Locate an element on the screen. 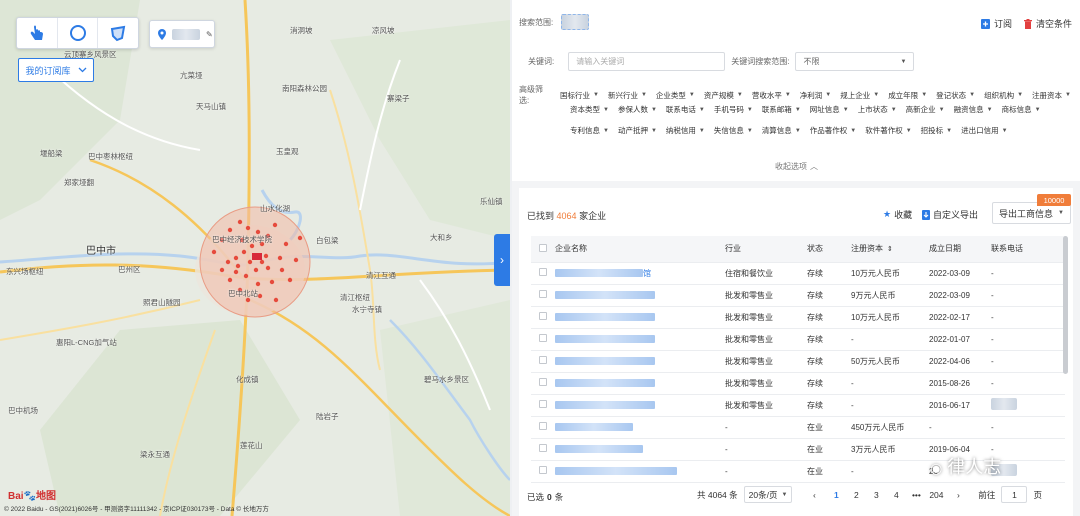  table-scrollbar is located at coordinates (1065, 305).